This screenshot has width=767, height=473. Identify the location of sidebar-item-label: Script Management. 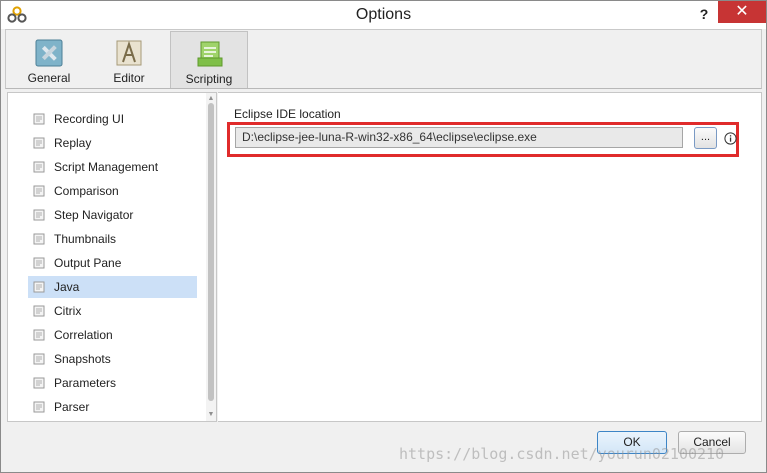
(106, 167).